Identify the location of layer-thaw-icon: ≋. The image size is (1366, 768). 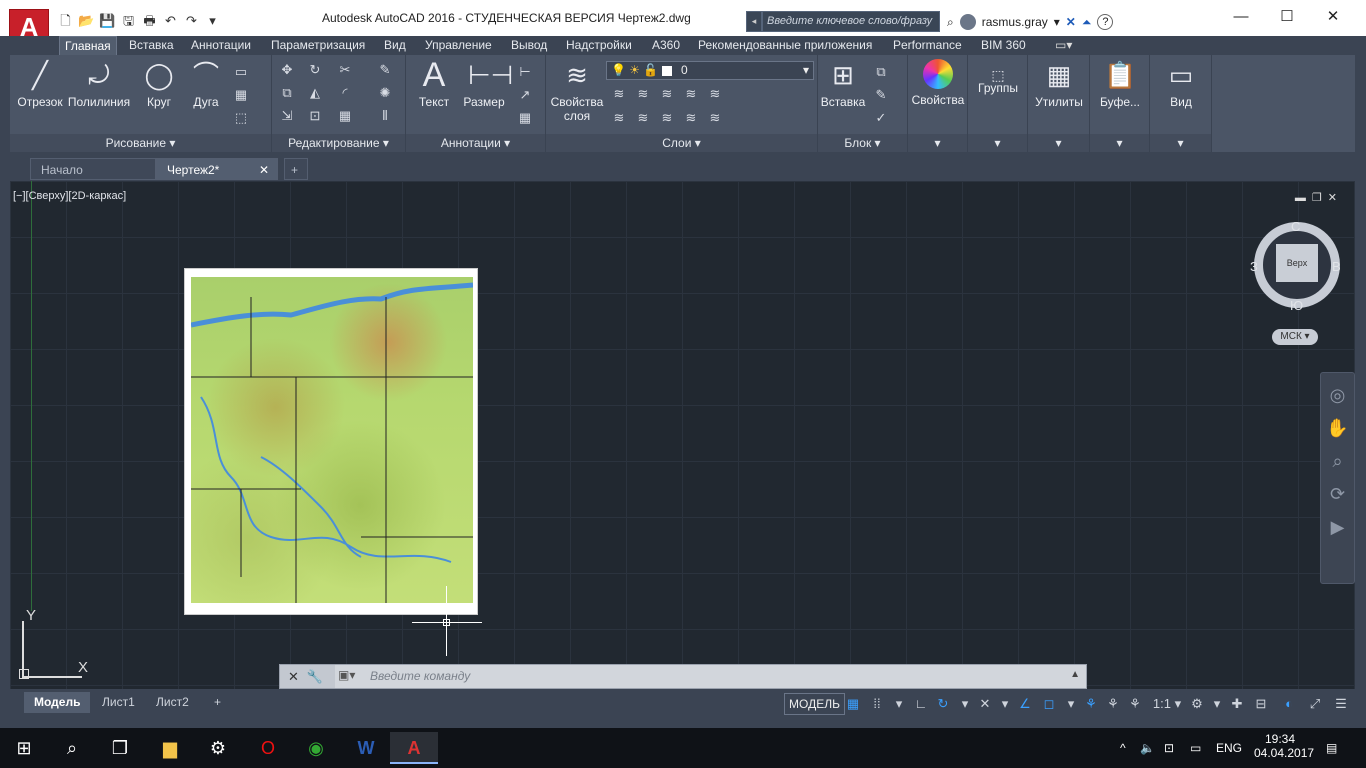
(667, 118).